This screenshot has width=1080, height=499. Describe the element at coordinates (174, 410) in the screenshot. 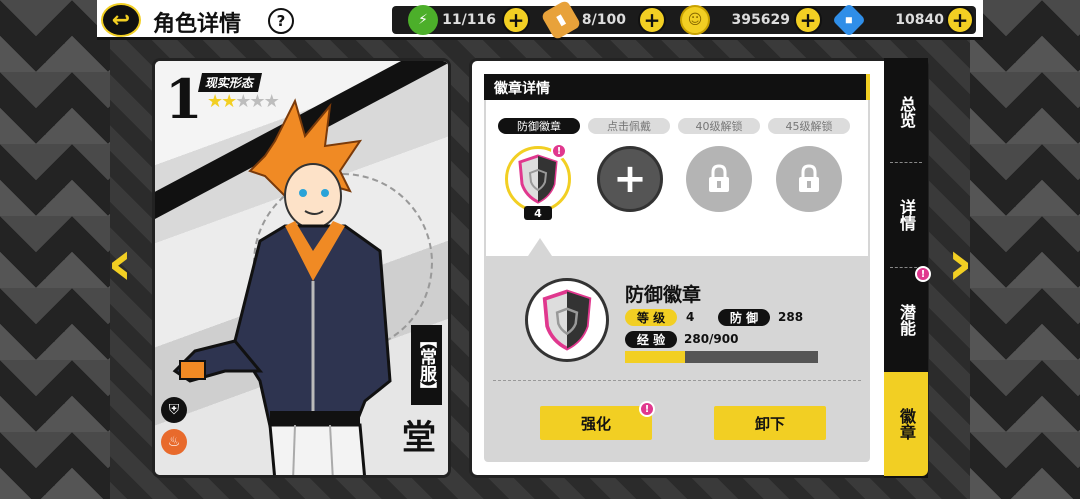

I see `shield-icon: ⛨` at that location.